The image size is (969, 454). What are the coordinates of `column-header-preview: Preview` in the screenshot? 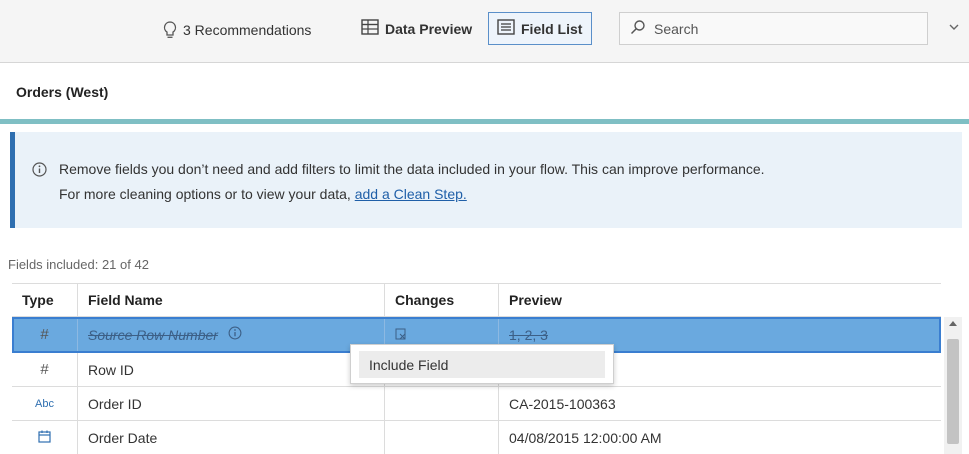 It's located at (720, 300).